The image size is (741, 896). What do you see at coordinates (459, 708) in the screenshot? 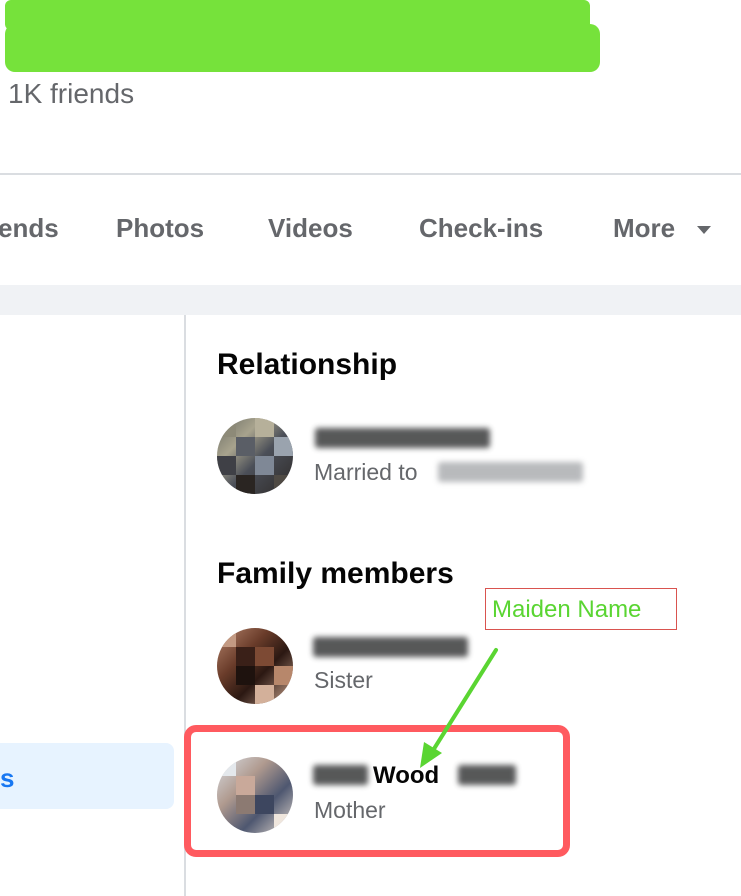
I see `annotation-arrow-icon` at bounding box center [459, 708].